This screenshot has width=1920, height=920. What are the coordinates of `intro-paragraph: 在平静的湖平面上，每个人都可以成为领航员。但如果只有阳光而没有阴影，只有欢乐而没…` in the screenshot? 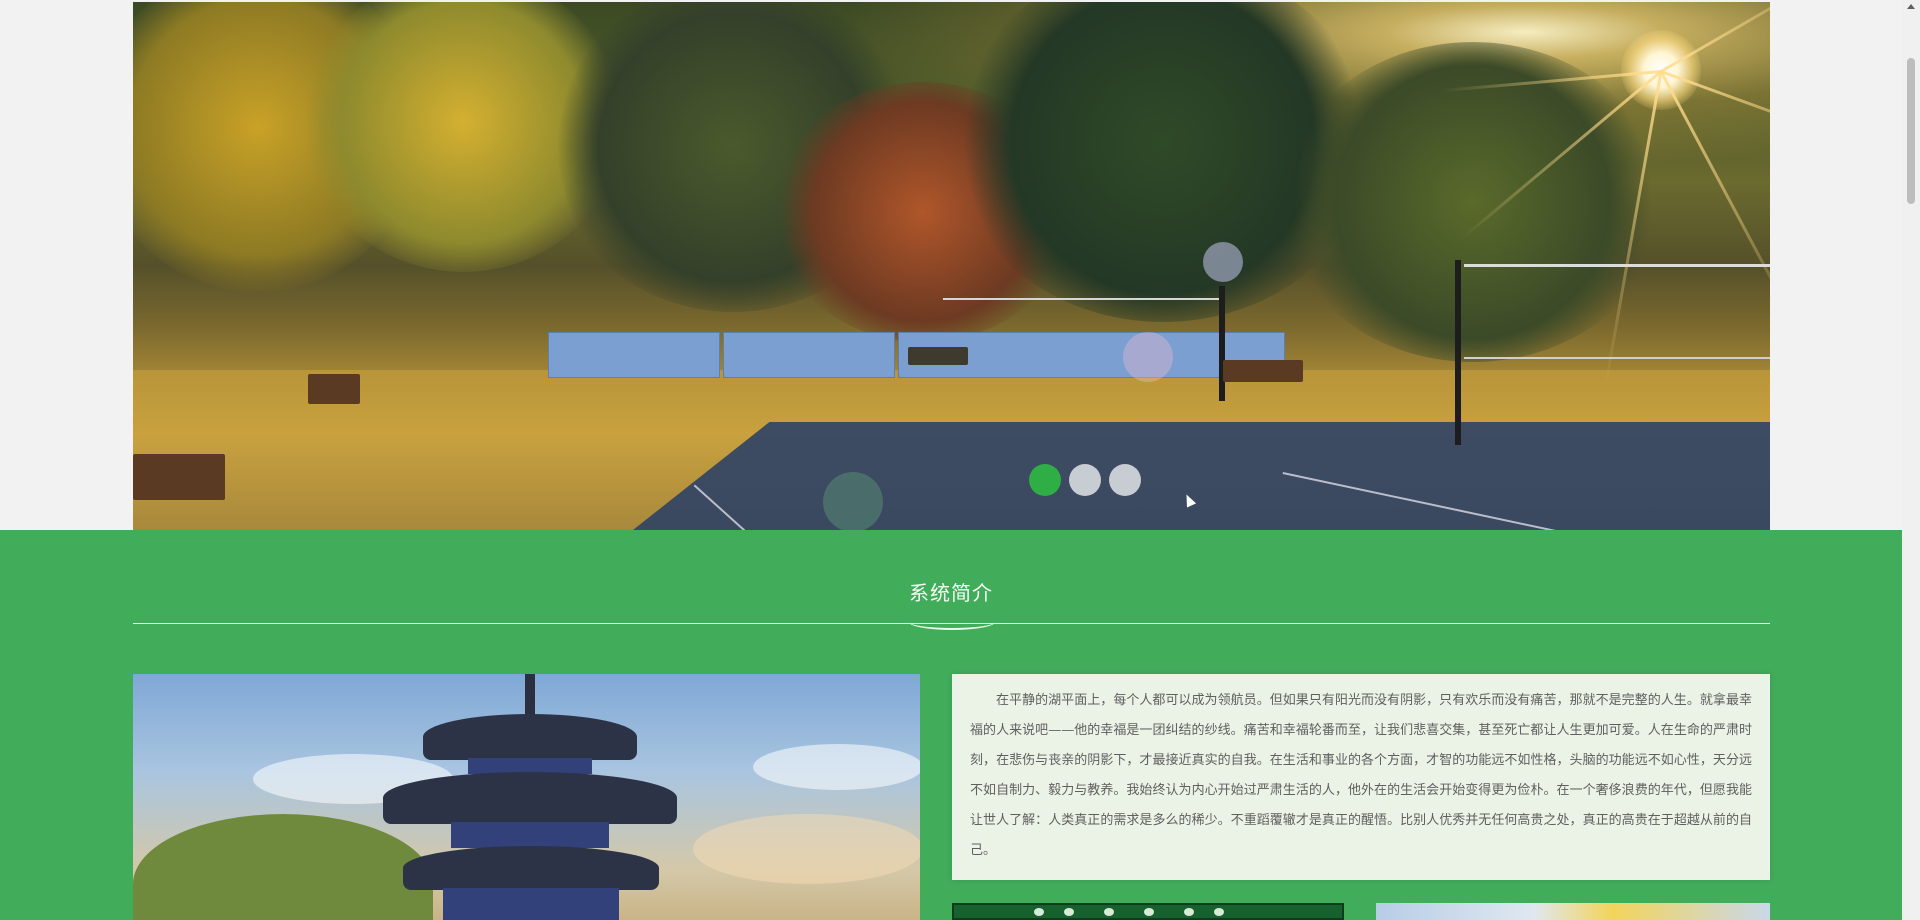 It's located at (1361, 775).